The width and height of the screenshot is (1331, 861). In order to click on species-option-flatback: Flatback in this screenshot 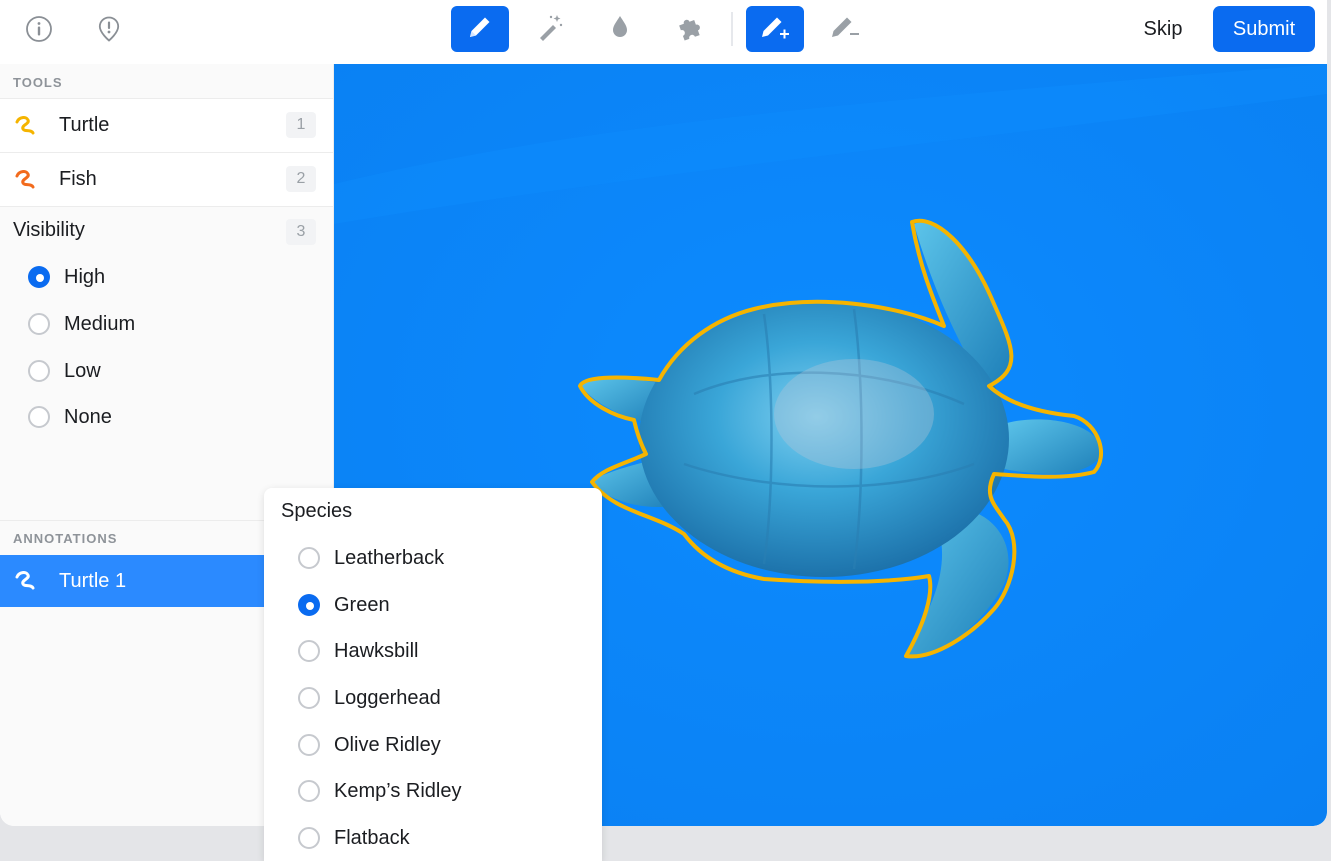, I will do `click(354, 838)`.